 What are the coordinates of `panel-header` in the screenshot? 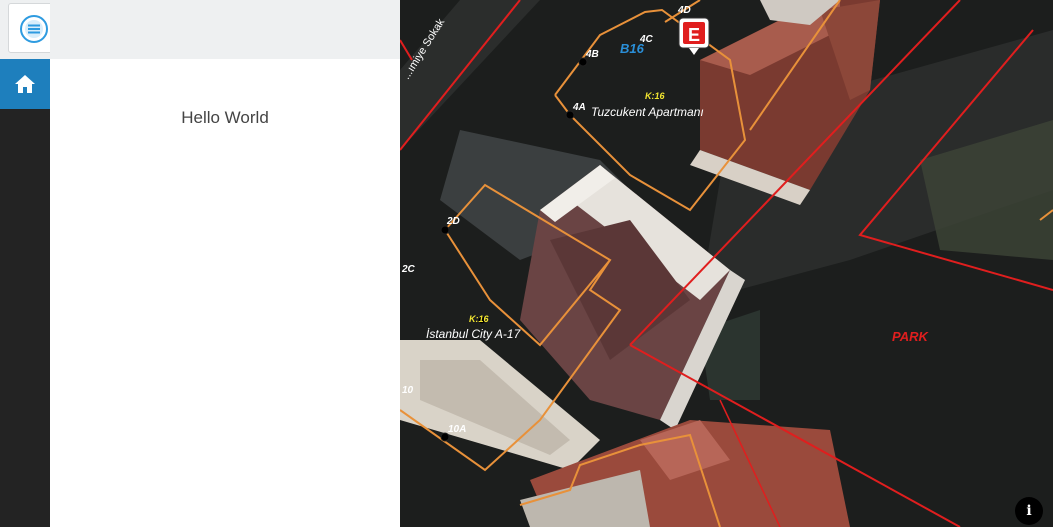 It's located at (225, 29).